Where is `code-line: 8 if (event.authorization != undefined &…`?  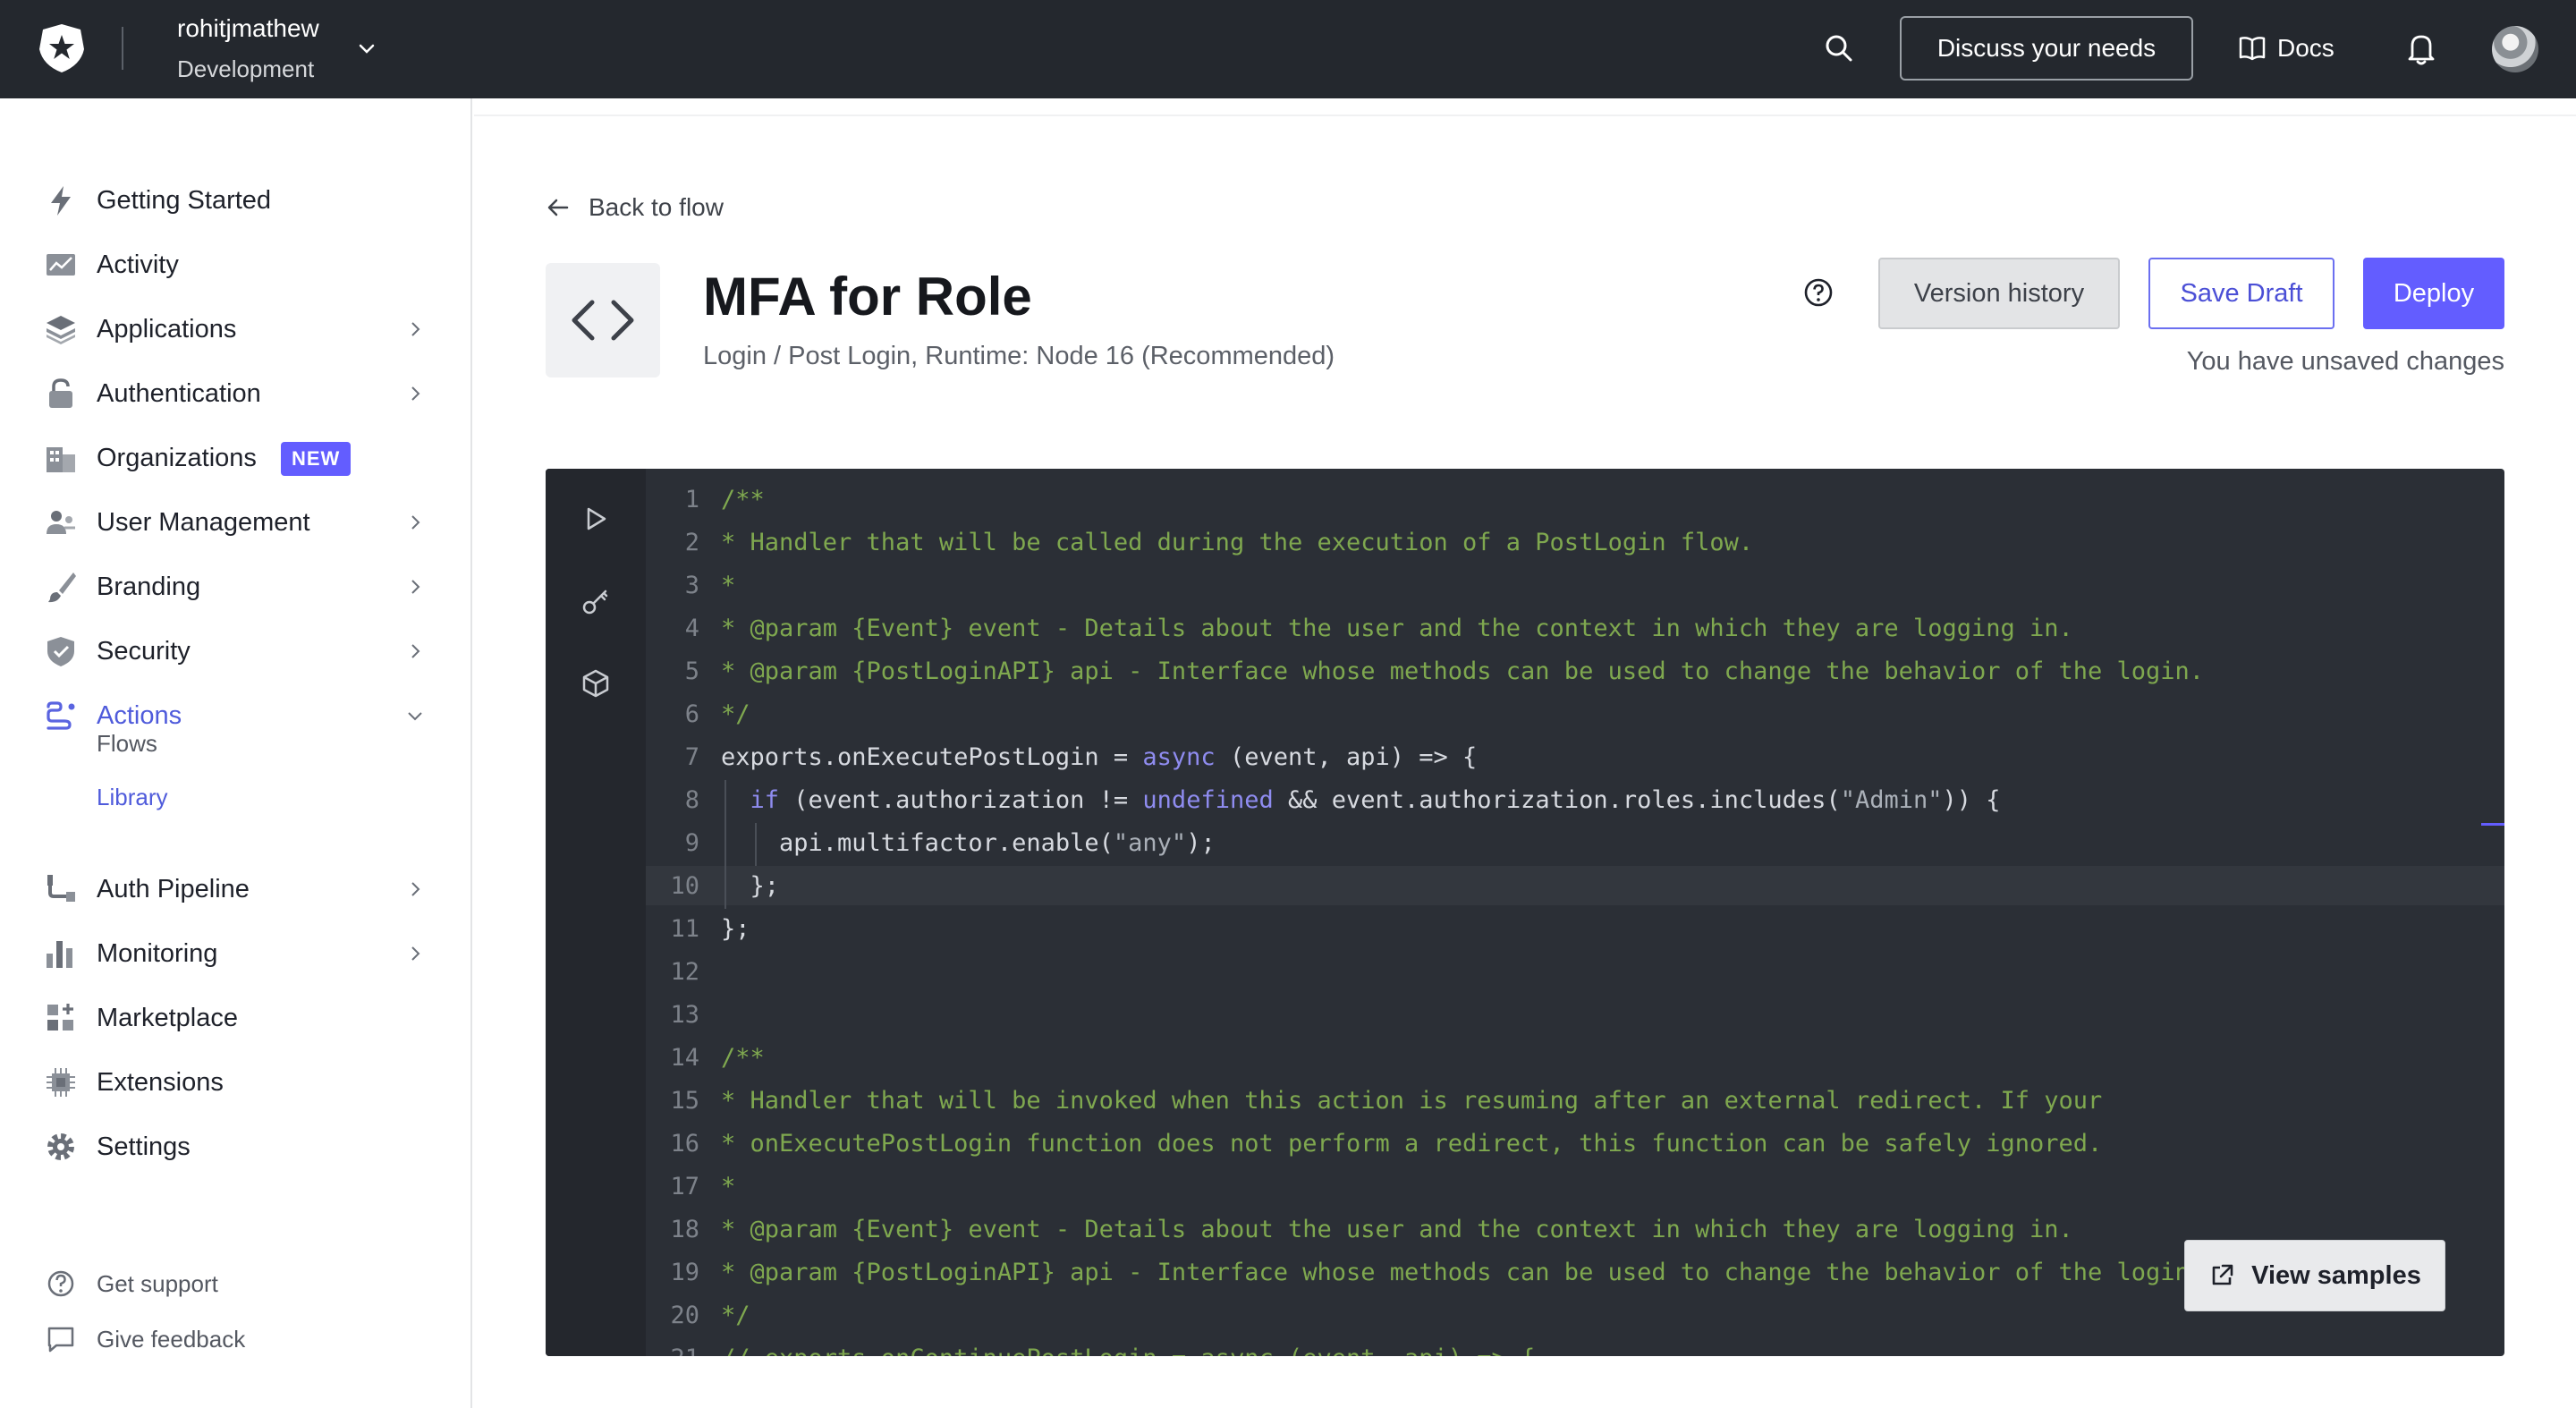
code-line: 8 if (event.authorization != undefined &… is located at coordinates (1575, 799).